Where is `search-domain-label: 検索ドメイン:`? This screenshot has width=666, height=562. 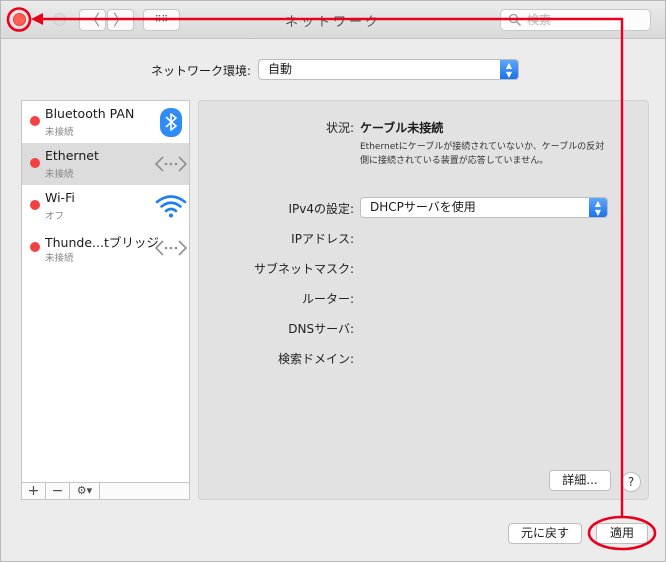 search-domain-label: 検索ドメイン: is located at coordinates (315, 359).